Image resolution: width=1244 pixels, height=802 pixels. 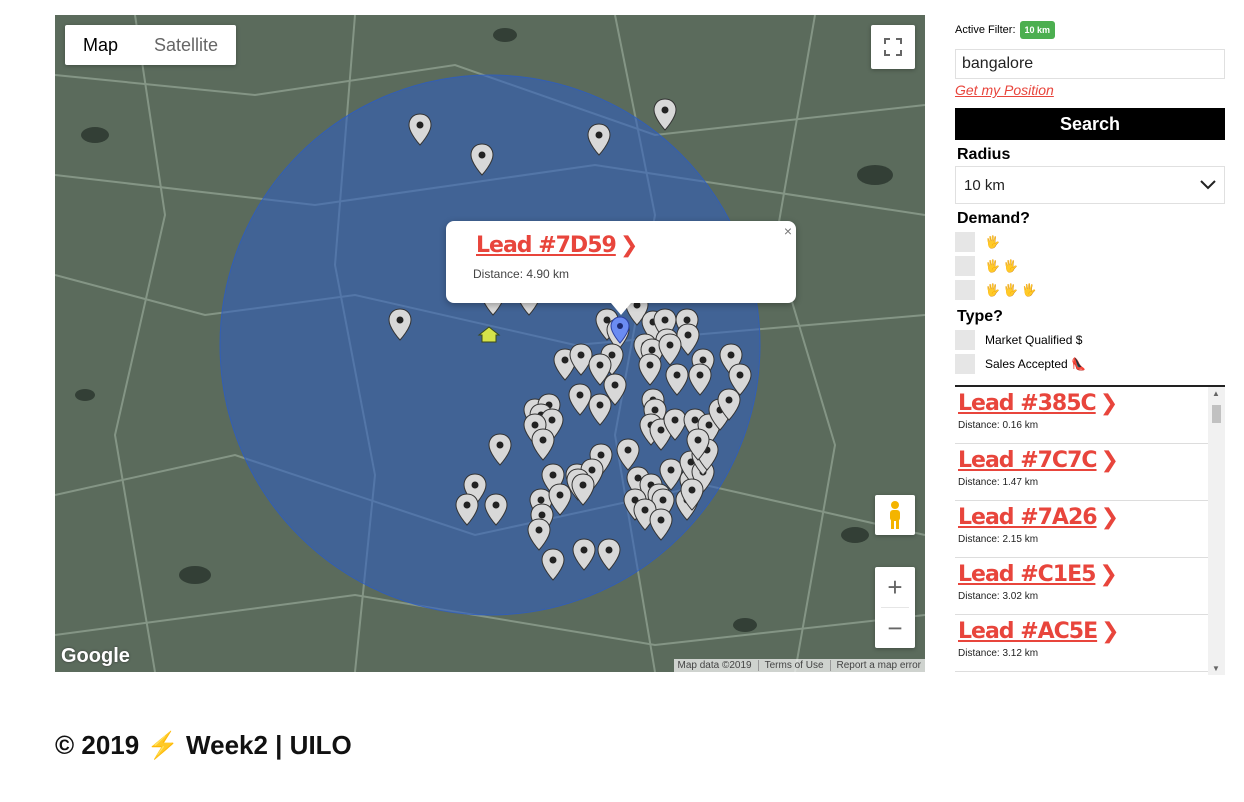 I want to click on radius-label: Radius, so click(x=984, y=154).